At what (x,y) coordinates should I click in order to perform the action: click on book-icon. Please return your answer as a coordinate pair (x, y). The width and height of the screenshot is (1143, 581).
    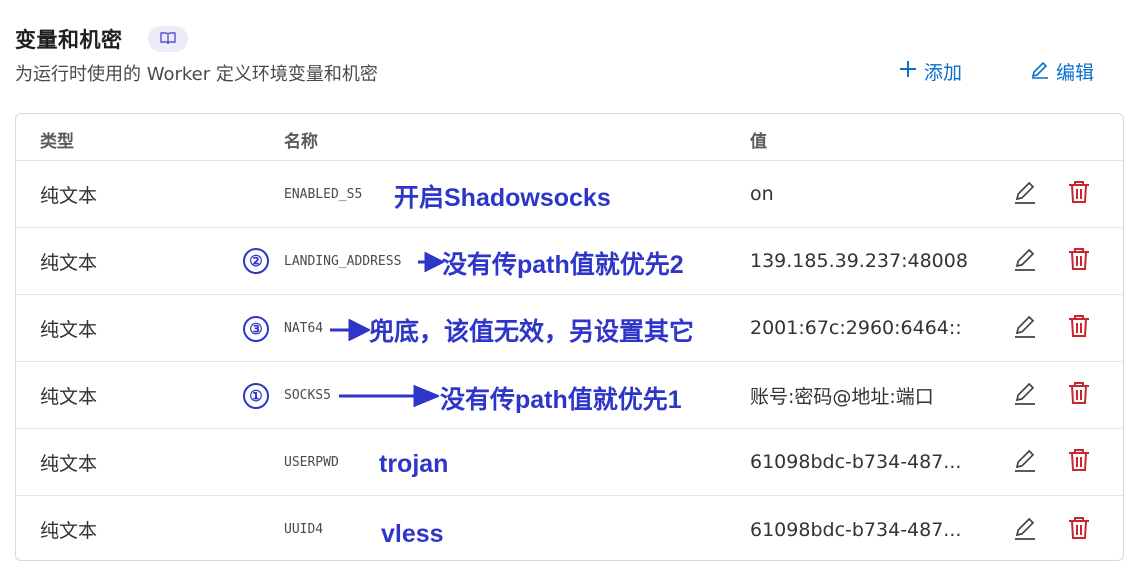
    Looking at the image, I should click on (168, 39).